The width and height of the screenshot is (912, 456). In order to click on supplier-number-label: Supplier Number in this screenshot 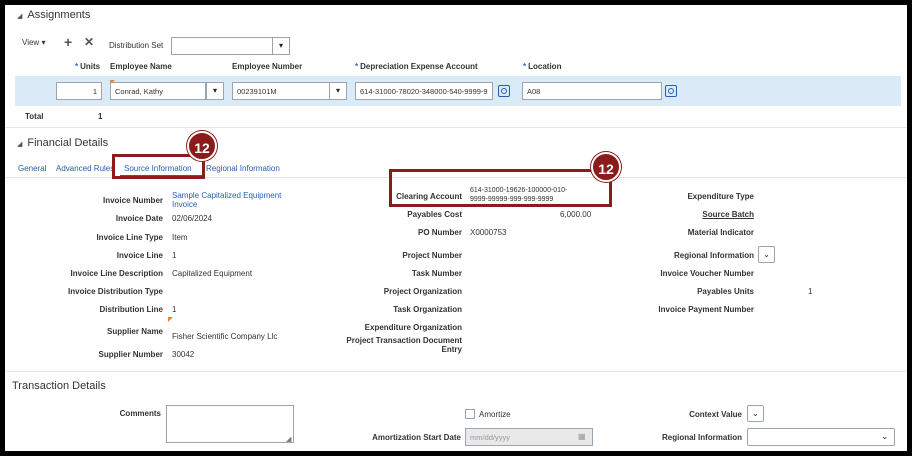, I will do `click(130, 354)`.